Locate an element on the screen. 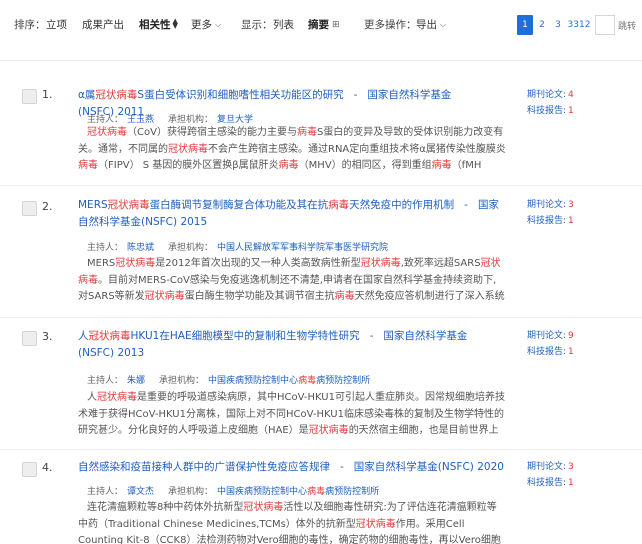 Image resolution: width=642 pixels, height=544 pixels. page-last: 3312 is located at coordinates (579, 25).